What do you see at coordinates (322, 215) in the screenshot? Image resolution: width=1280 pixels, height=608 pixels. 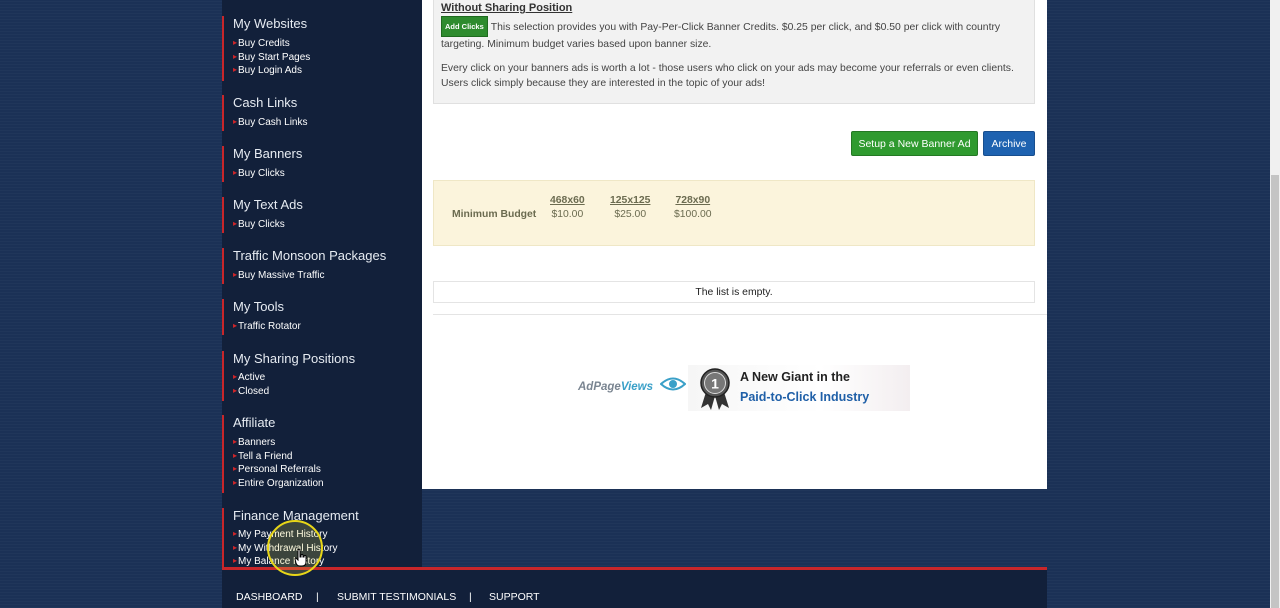 I see `sidebar-section-my-text-ads: My Text Ads ▸Buy Clicks` at bounding box center [322, 215].